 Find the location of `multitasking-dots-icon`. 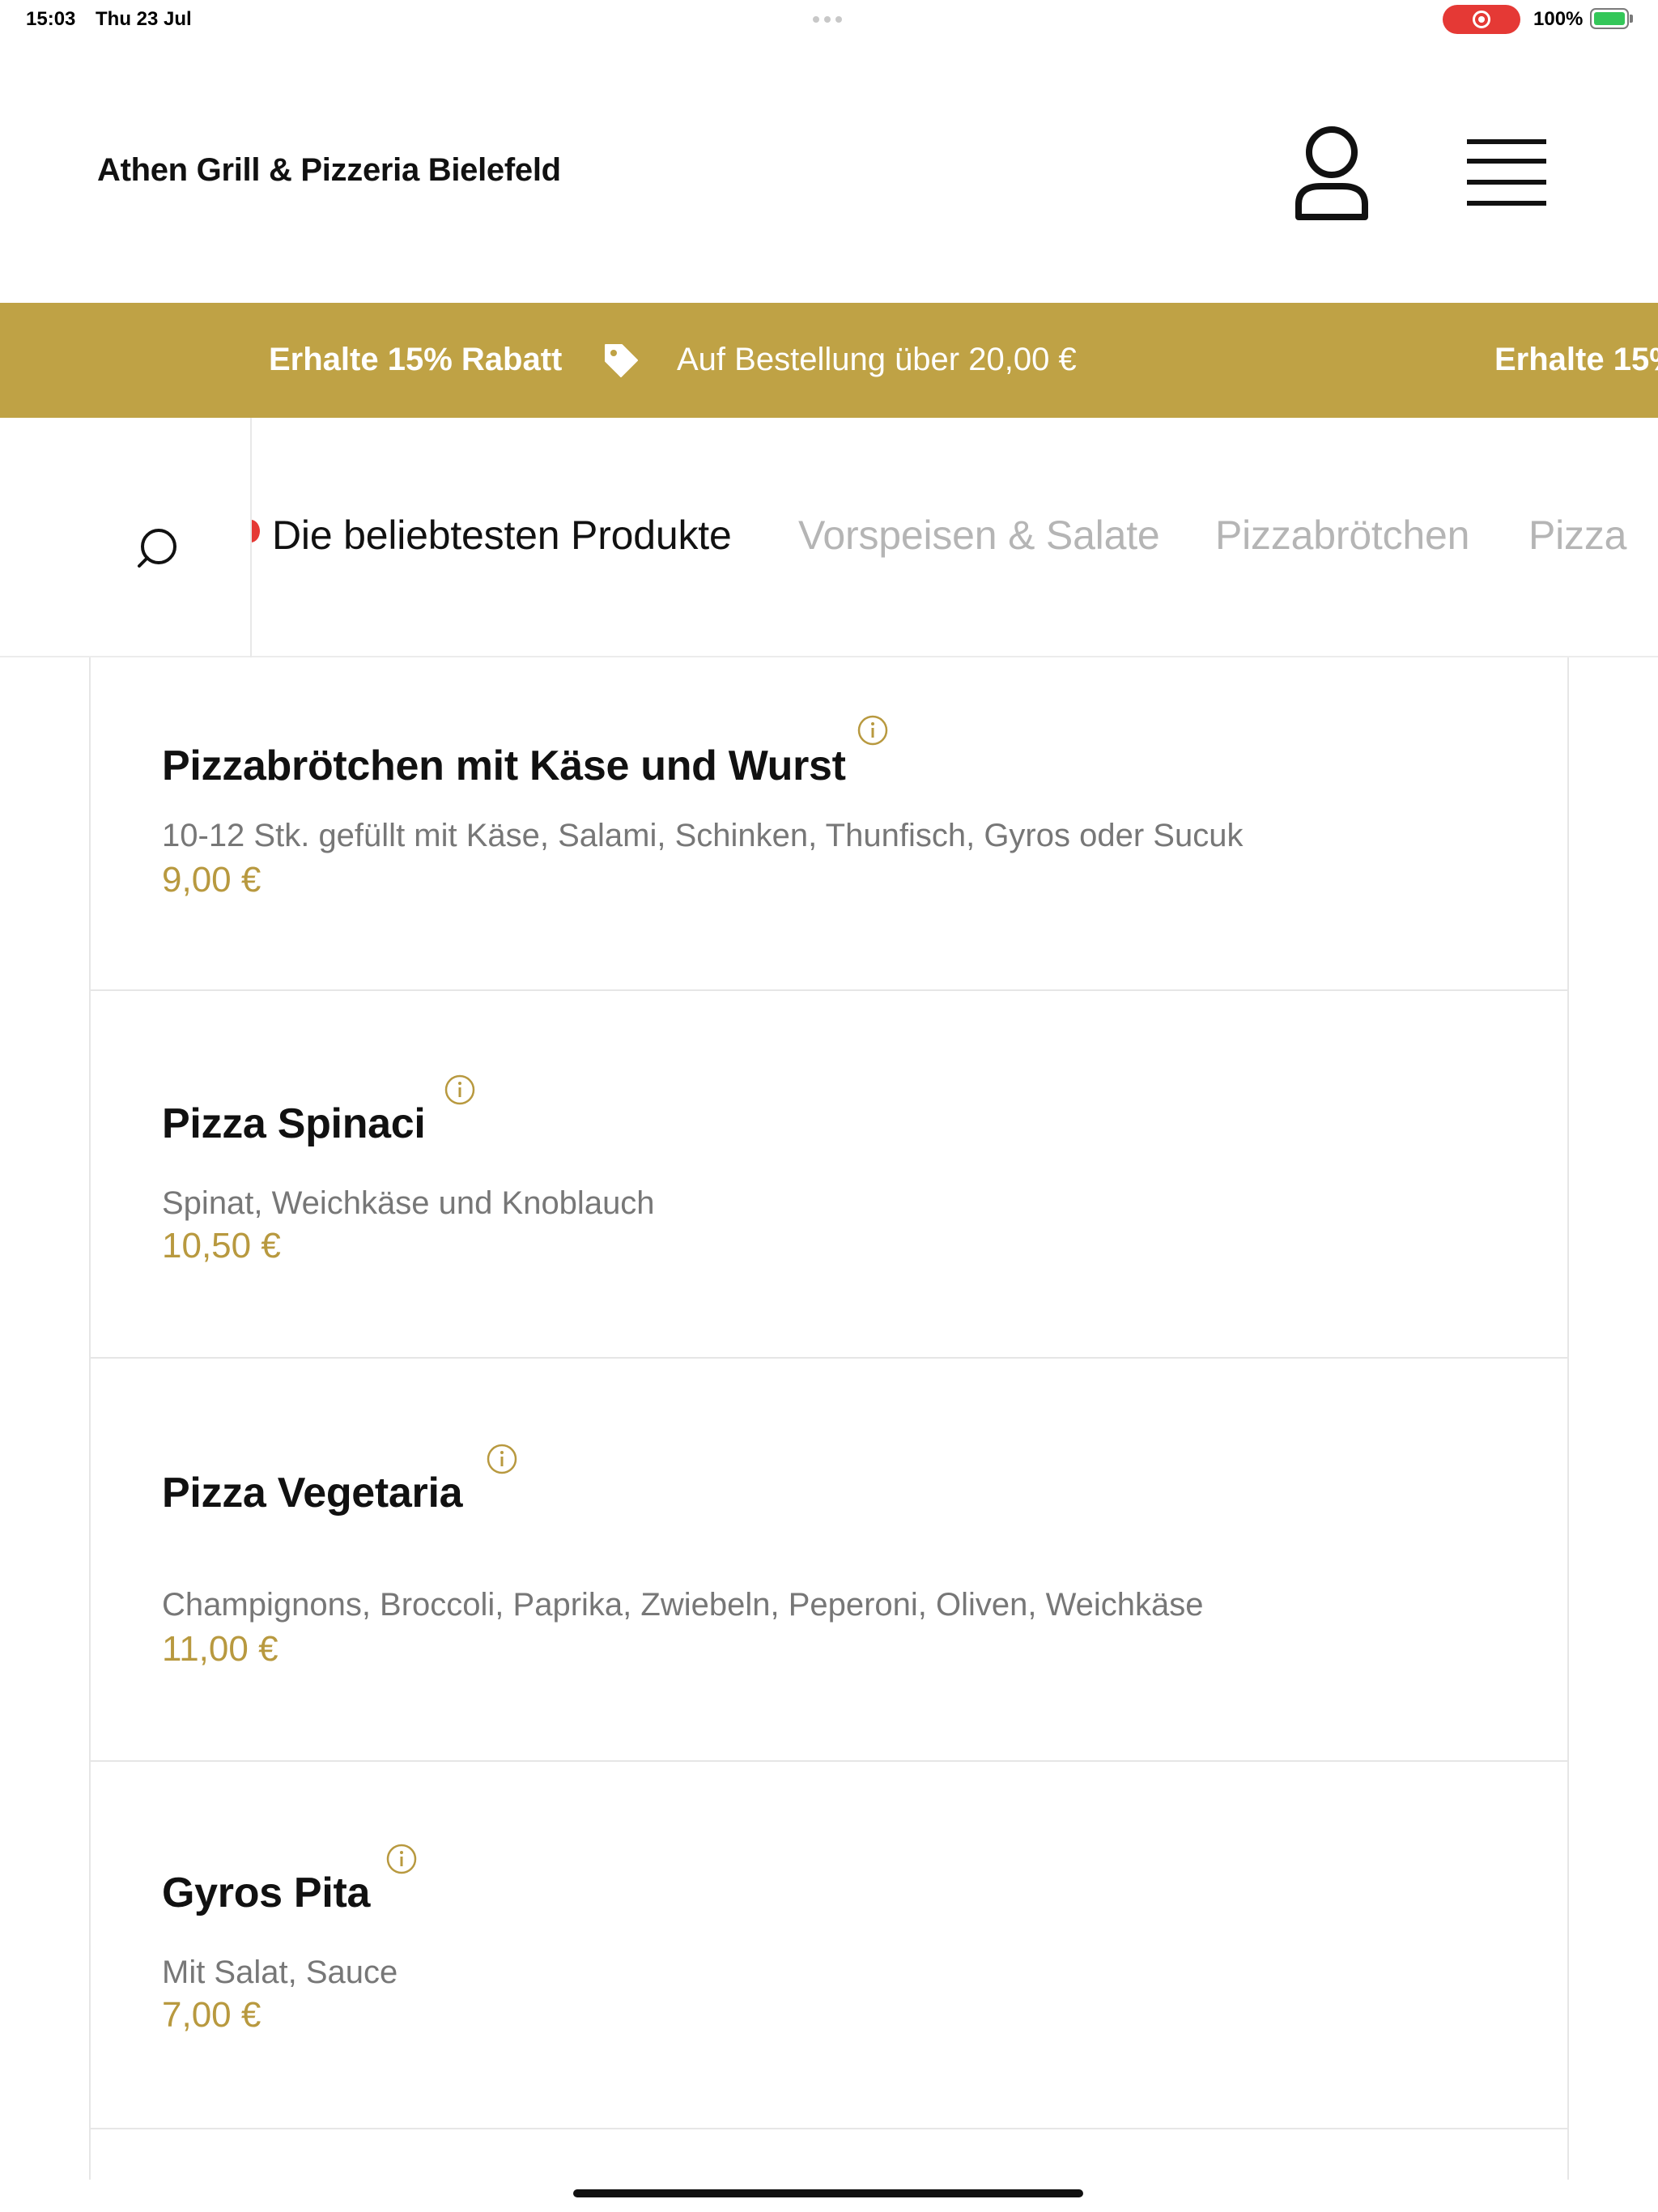

multitasking-dots-icon is located at coordinates (827, 19).